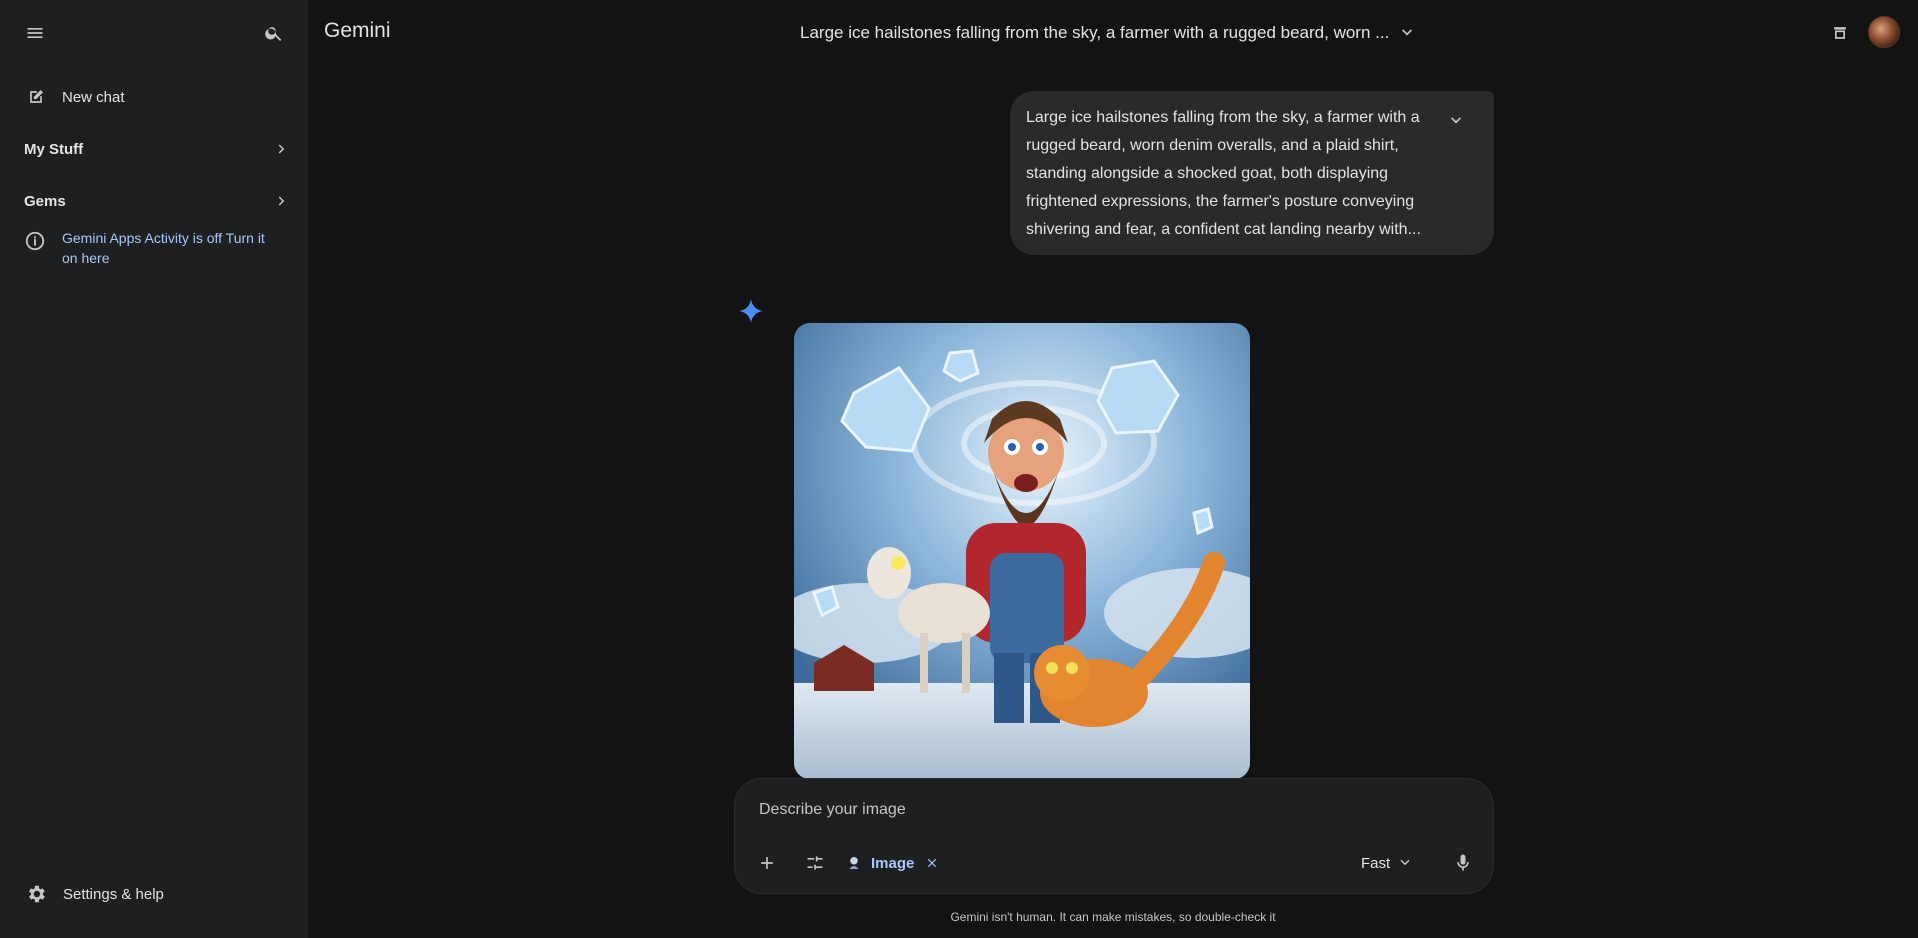 The width and height of the screenshot is (1918, 938). I want to click on settings-help-button: Settings & help, so click(154, 894).